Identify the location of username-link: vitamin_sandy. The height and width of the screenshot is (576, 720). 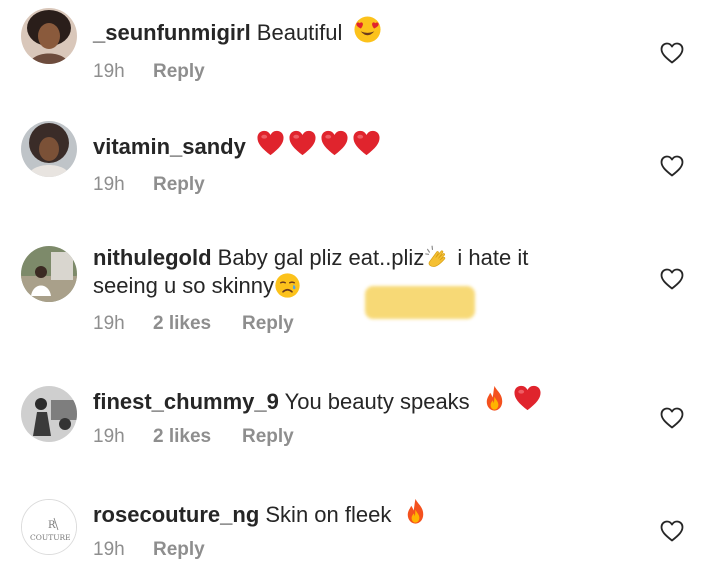
(169, 146).